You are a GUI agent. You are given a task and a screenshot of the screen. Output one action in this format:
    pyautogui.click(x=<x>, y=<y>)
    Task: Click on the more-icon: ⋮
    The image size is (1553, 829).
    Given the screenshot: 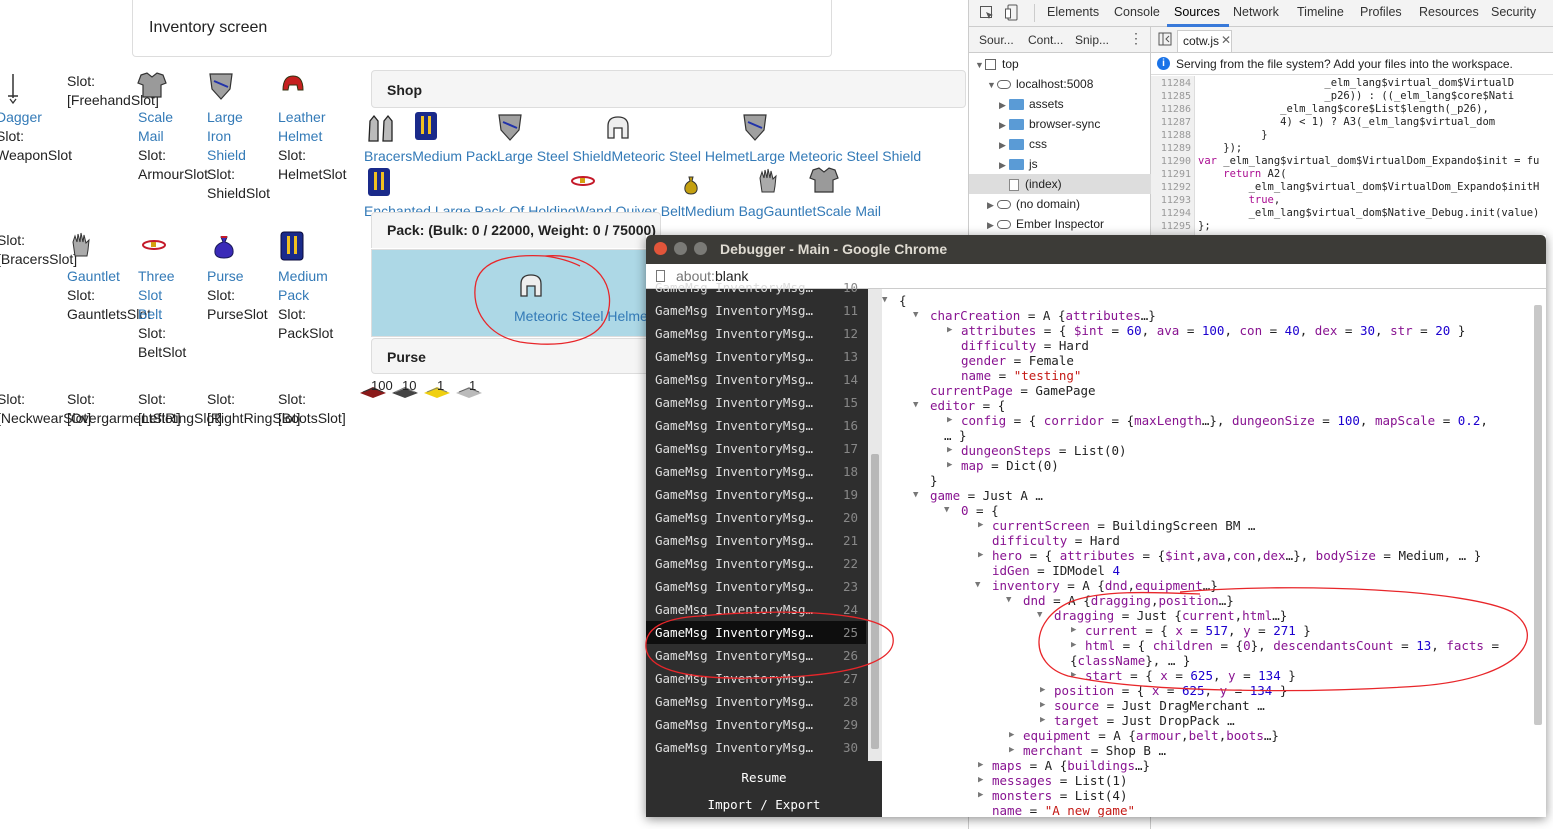 What is the action you would take?
    pyautogui.click(x=1136, y=38)
    